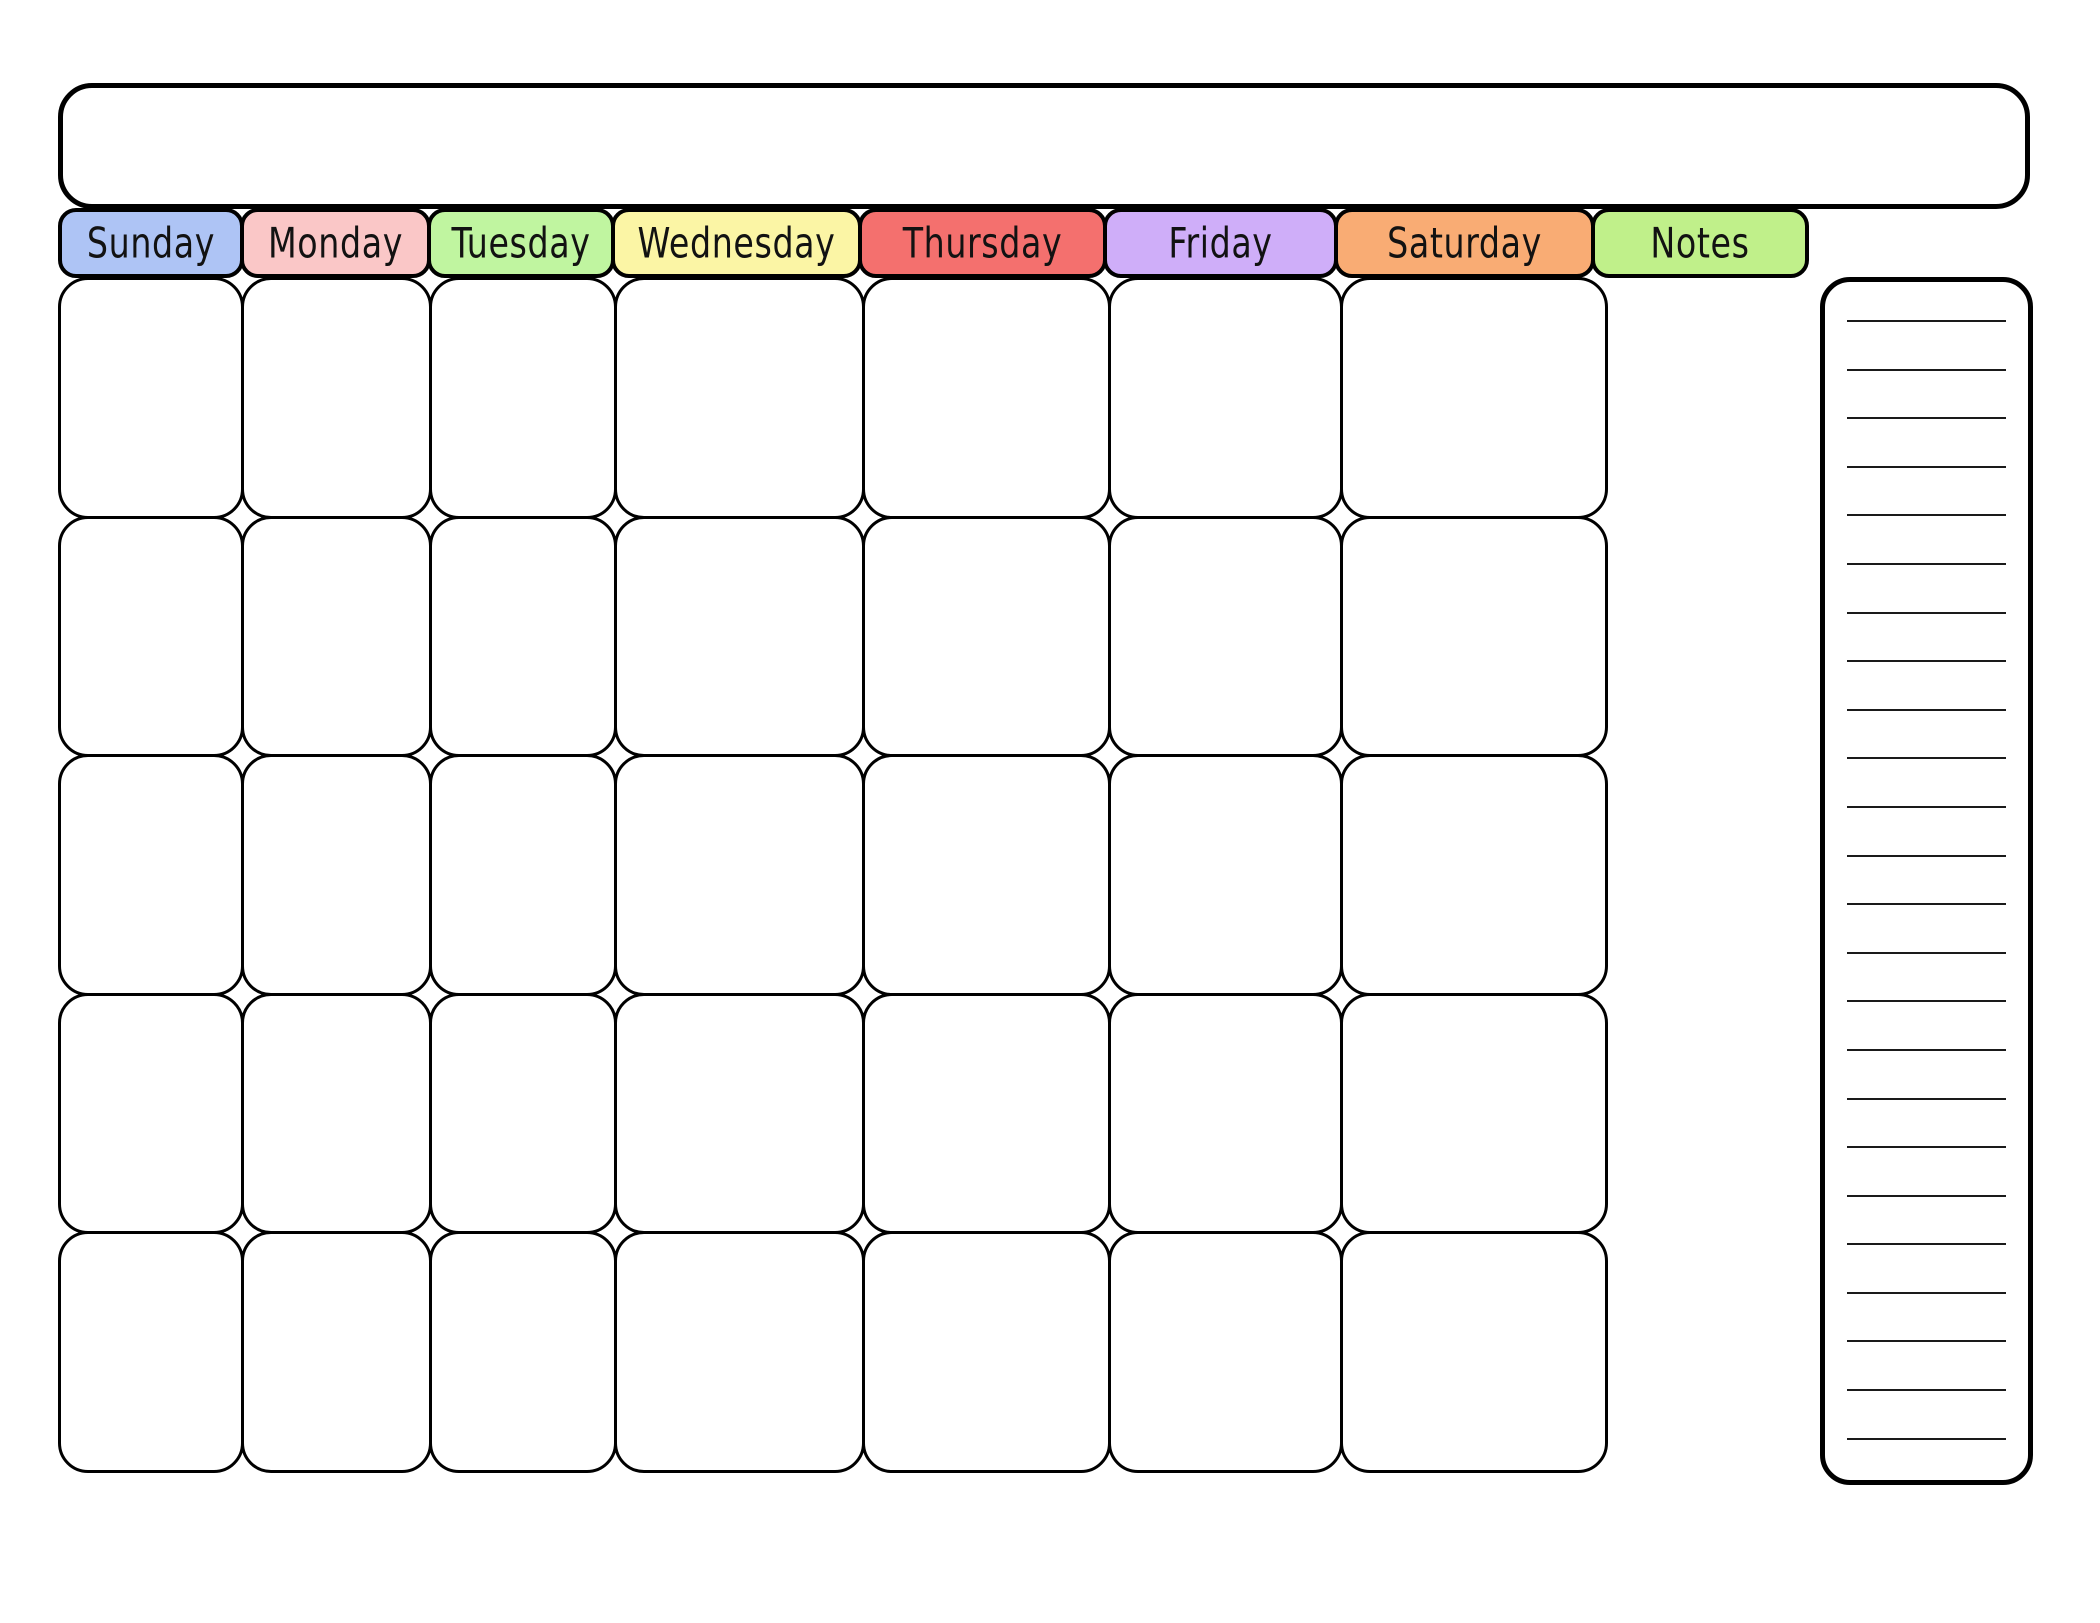 The width and height of the screenshot is (2100, 1623). I want to click on day-header-label: Saturday, so click(1464, 243).